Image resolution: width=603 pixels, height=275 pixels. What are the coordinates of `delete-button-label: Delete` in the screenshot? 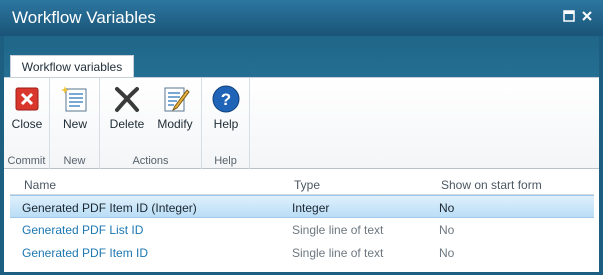 It's located at (127, 124).